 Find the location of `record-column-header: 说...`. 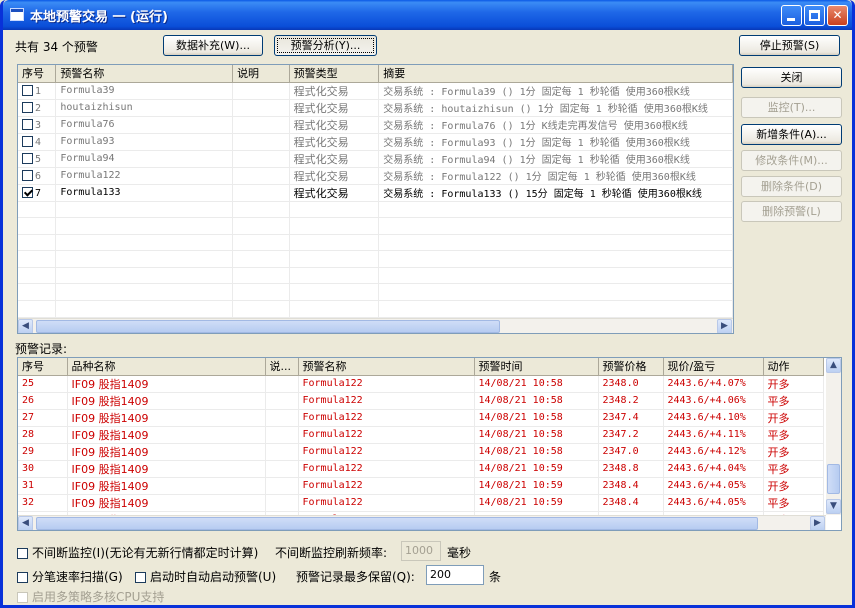

record-column-header: 说... is located at coordinates (282, 367).